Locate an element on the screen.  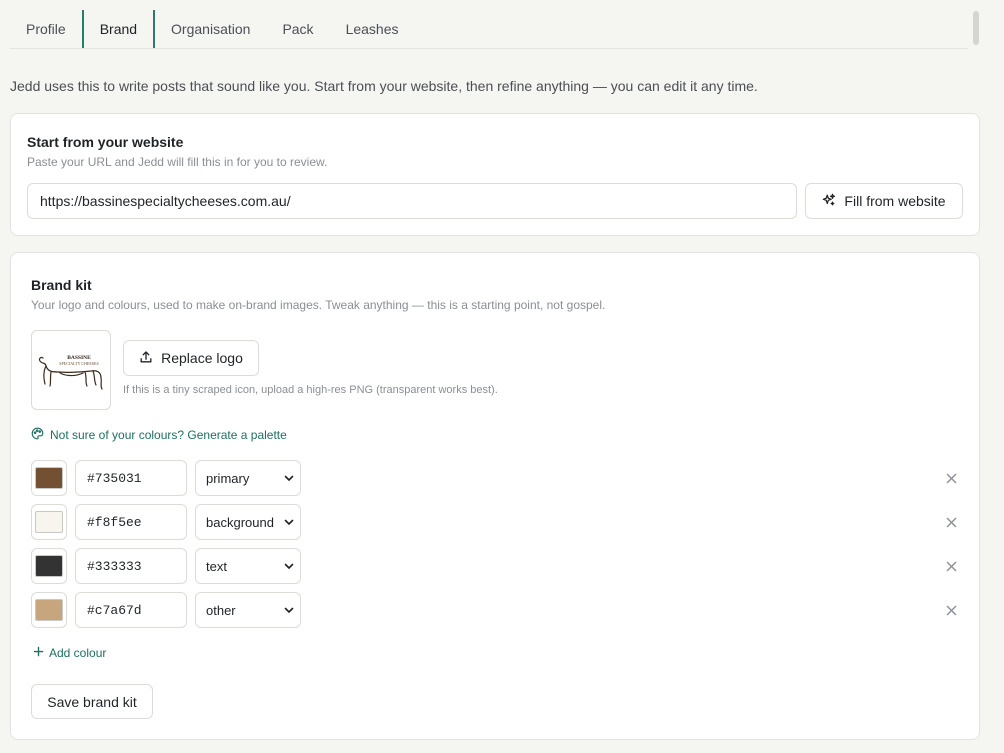
sparkles-icon is located at coordinates (829, 201).